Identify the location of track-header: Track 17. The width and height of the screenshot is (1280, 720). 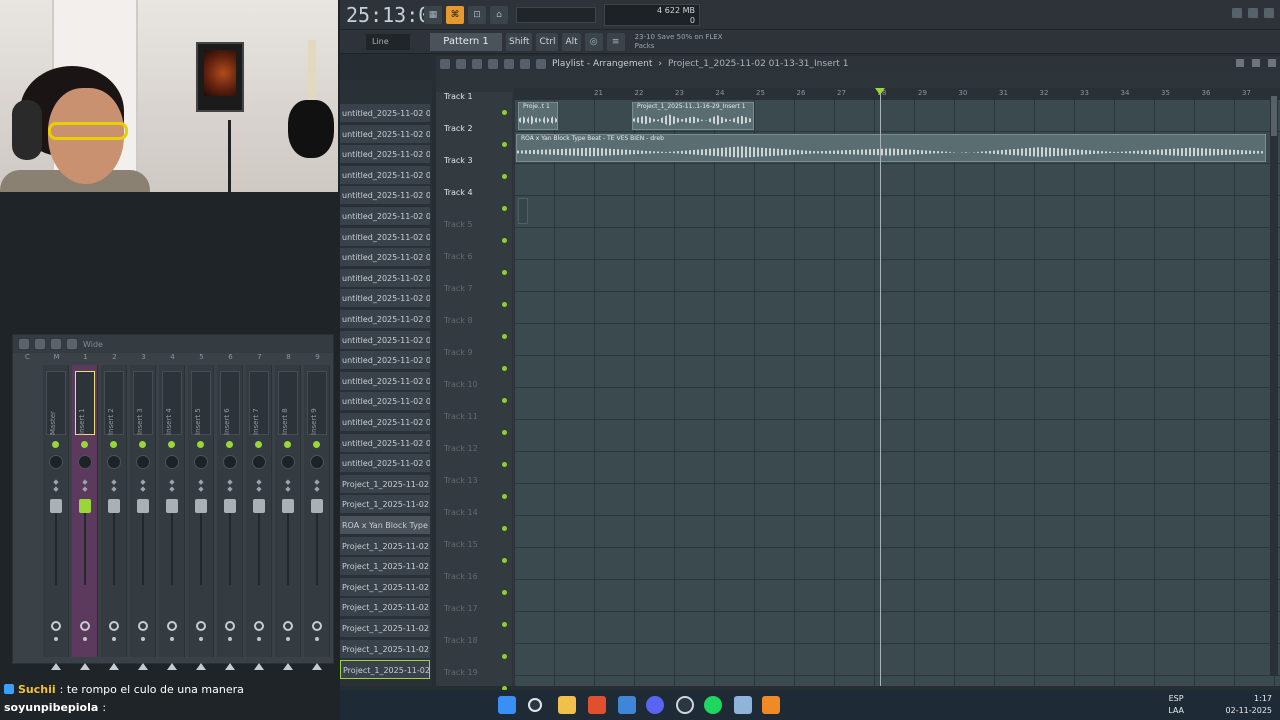
(476, 620).